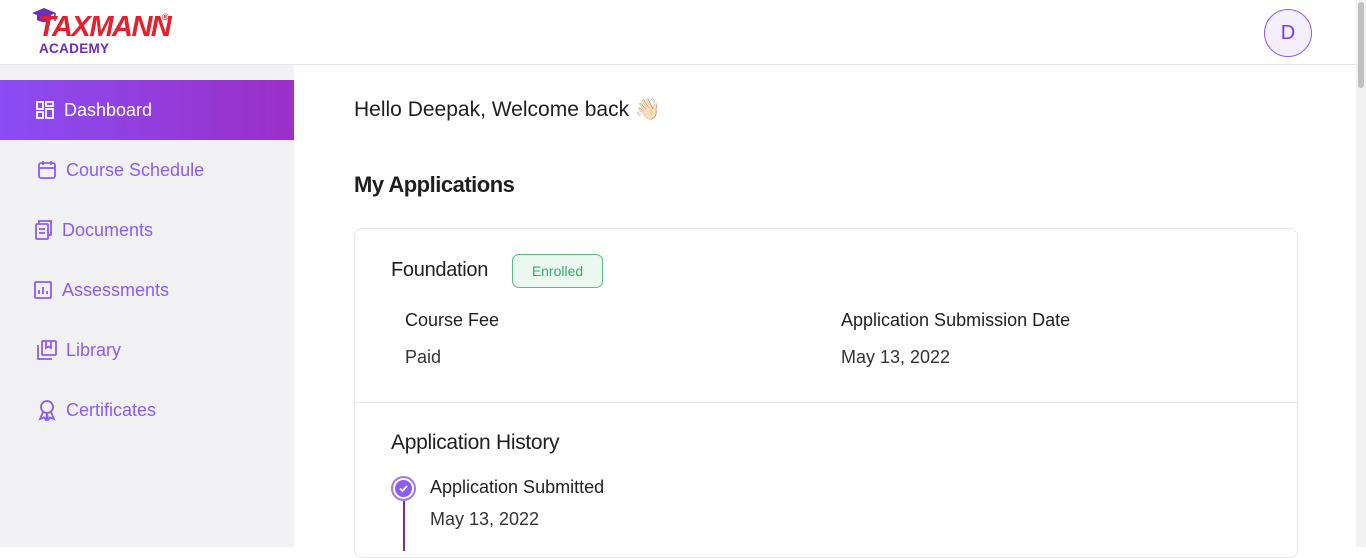 The width and height of the screenshot is (1366, 558). Describe the element at coordinates (1361, 273) in the screenshot. I see `vertical-scrollbar` at that location.